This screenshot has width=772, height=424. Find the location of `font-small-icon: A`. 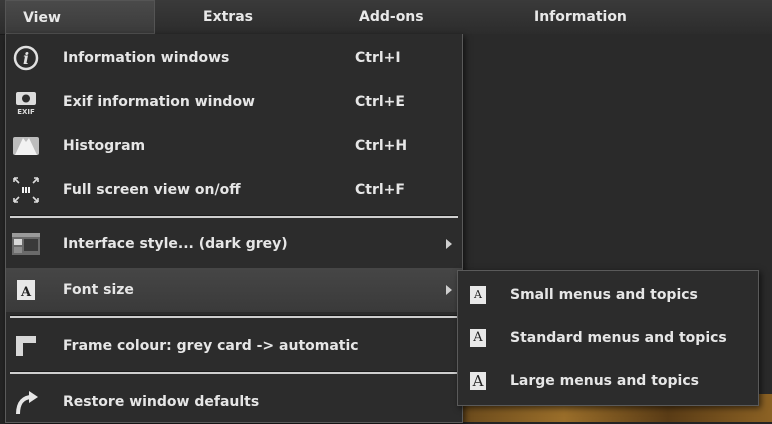

font-small-icon: A is located at coordinates (478, 295).